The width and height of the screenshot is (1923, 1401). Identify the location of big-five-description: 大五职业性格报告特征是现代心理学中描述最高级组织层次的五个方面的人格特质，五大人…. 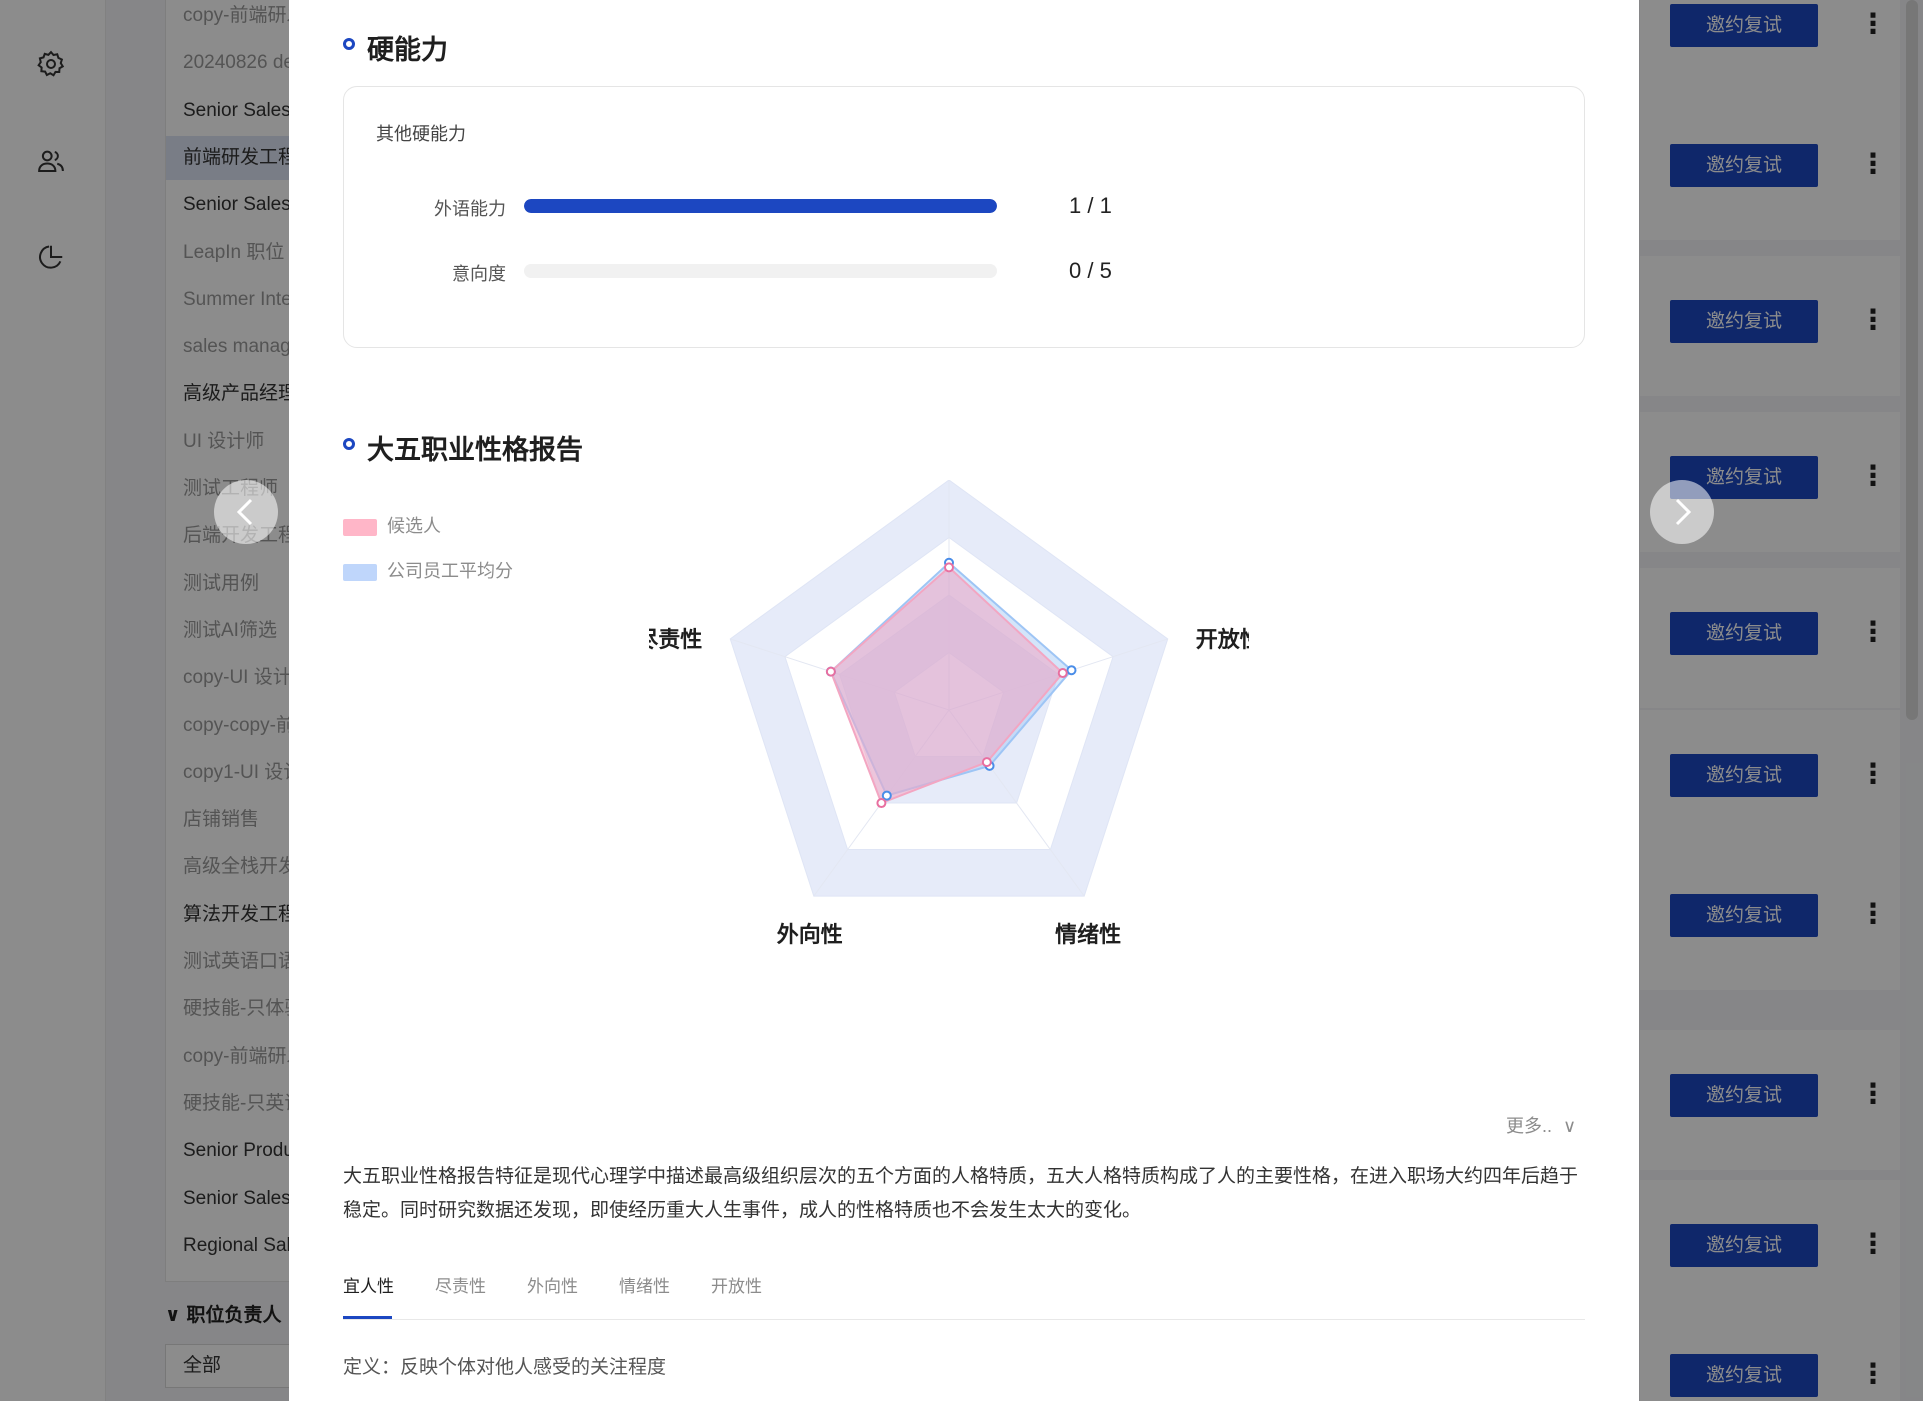
(961, 1193).